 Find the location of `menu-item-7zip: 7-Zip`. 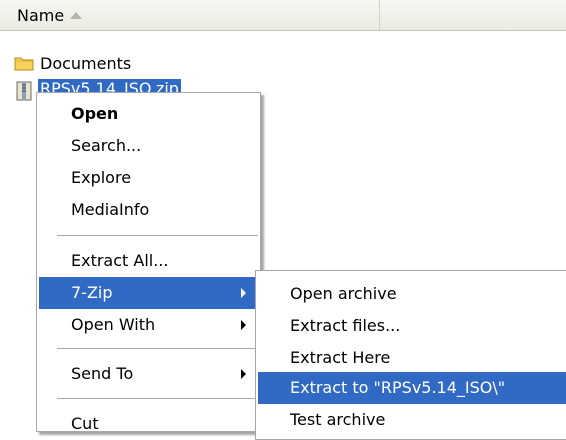

menu-item-7zip: 7-Zip is located at coordinates (148, 293).